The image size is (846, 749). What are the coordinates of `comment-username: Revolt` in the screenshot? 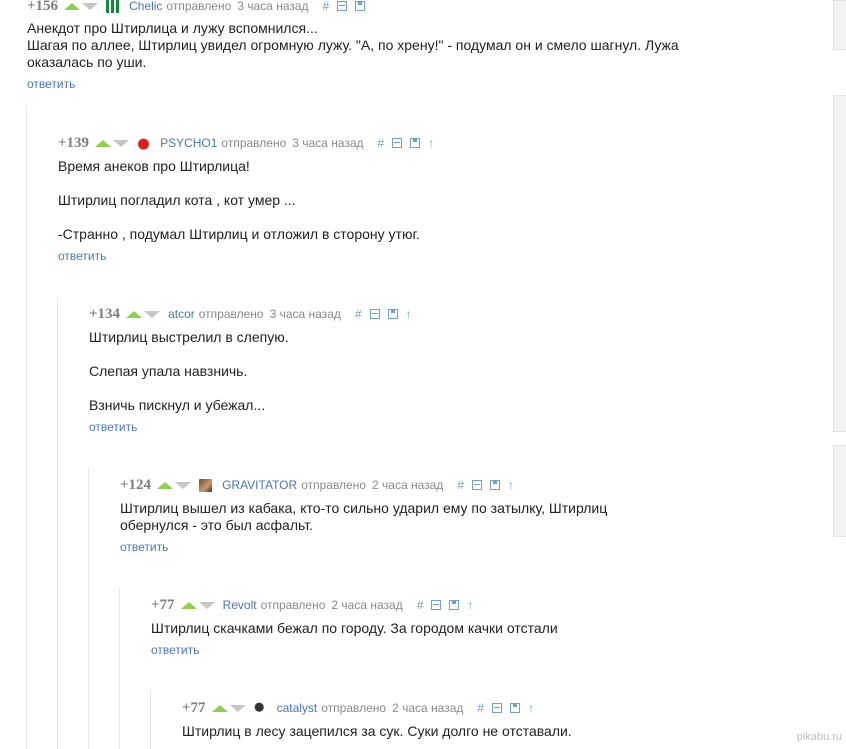 It's located at (240, 605).